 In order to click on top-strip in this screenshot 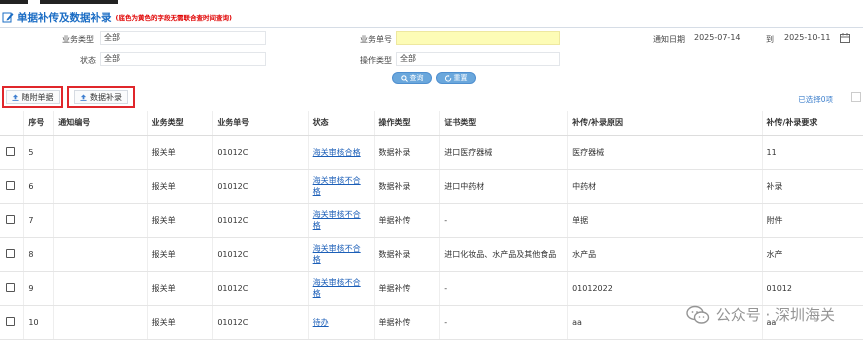, I will do `click(431, 2)`.